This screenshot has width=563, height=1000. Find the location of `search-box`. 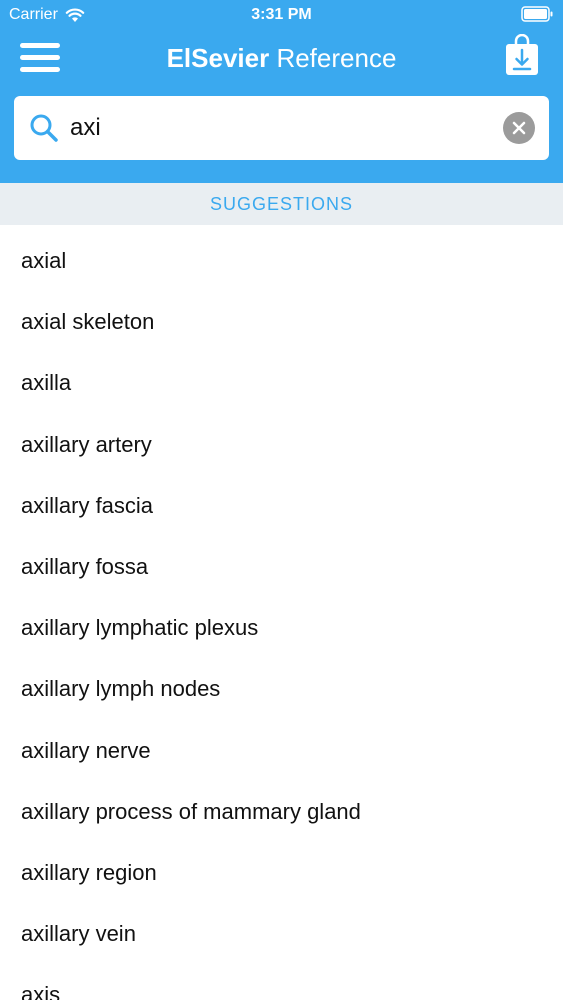

search-box is located at coordinates (281, 128).